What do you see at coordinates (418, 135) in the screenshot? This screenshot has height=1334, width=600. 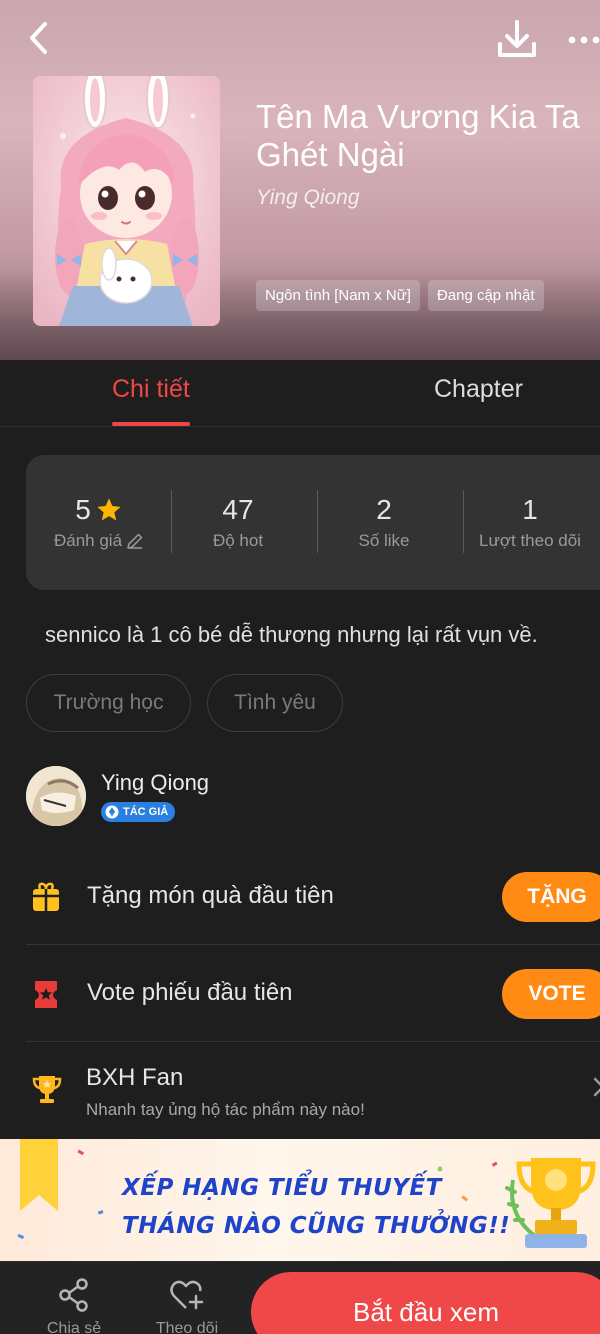 I see `book-title: Tên Ma Vương Kia Ta Ghét Ngài` at bounding box center [418, 135].